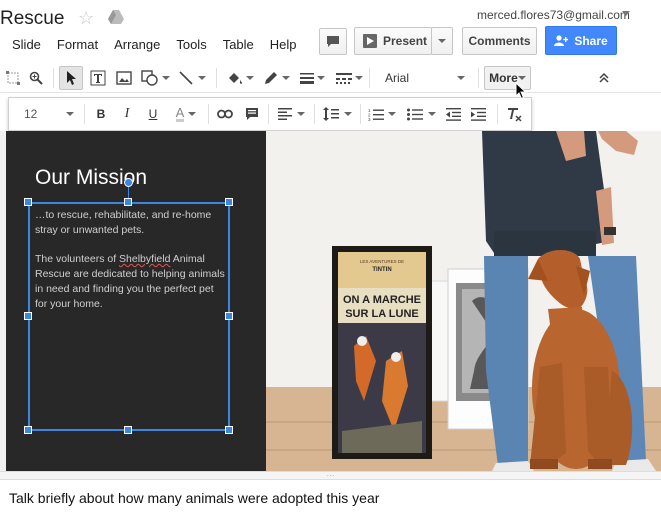 This screenshot has width=661, height=527. I want to click on poster-title-line1: ON A MARCHE, so click(382, 300).